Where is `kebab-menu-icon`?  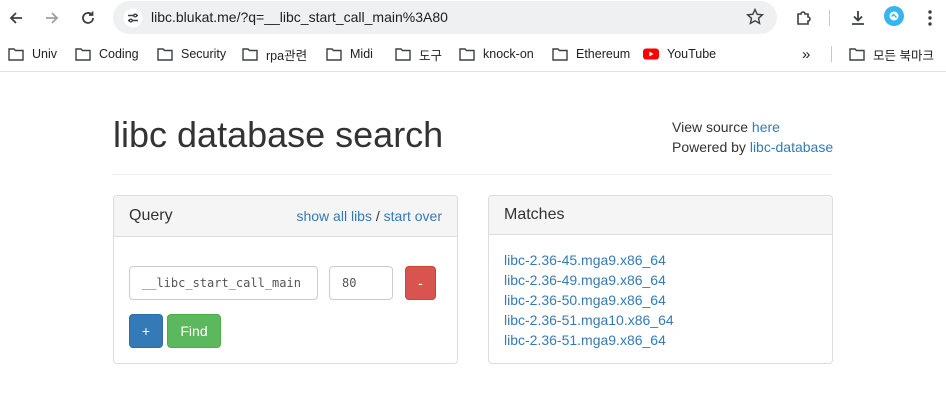
kebab-menu-icon is located at coordinates (930, 18).